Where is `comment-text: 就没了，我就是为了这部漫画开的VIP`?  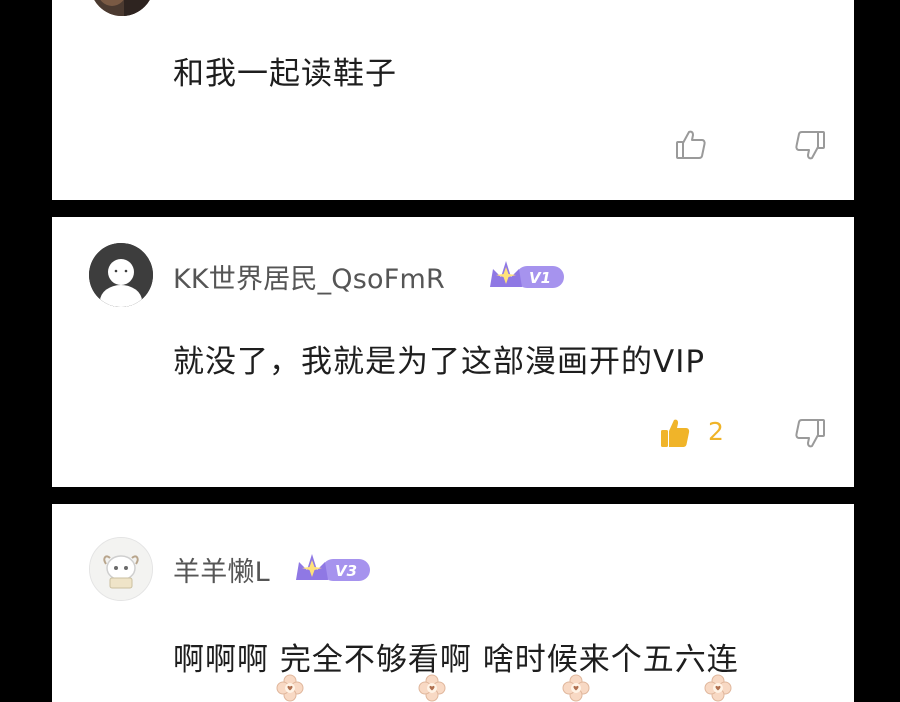
comment-text: 就没了，我就是为了这部漫画开的VIP is located at coordinates (439, 362).